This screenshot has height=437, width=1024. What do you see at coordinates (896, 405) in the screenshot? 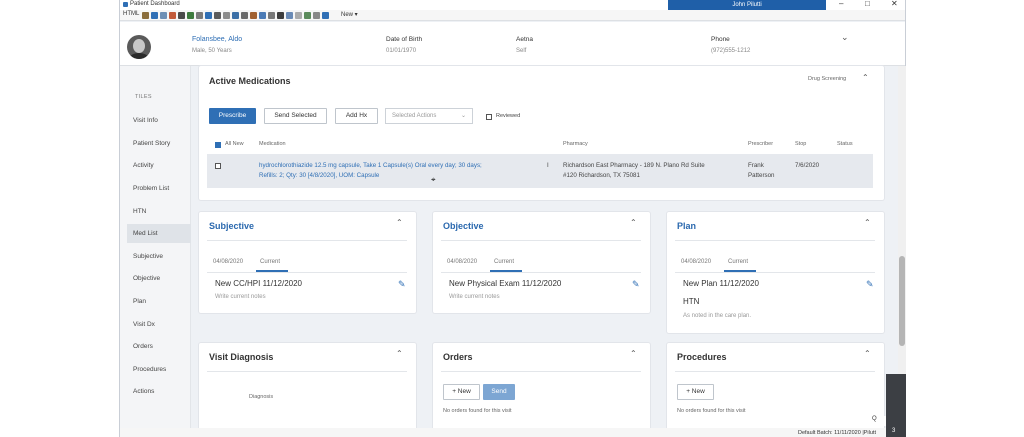
I see `side-panel-edge: 3` at bounding box center [896, 405].